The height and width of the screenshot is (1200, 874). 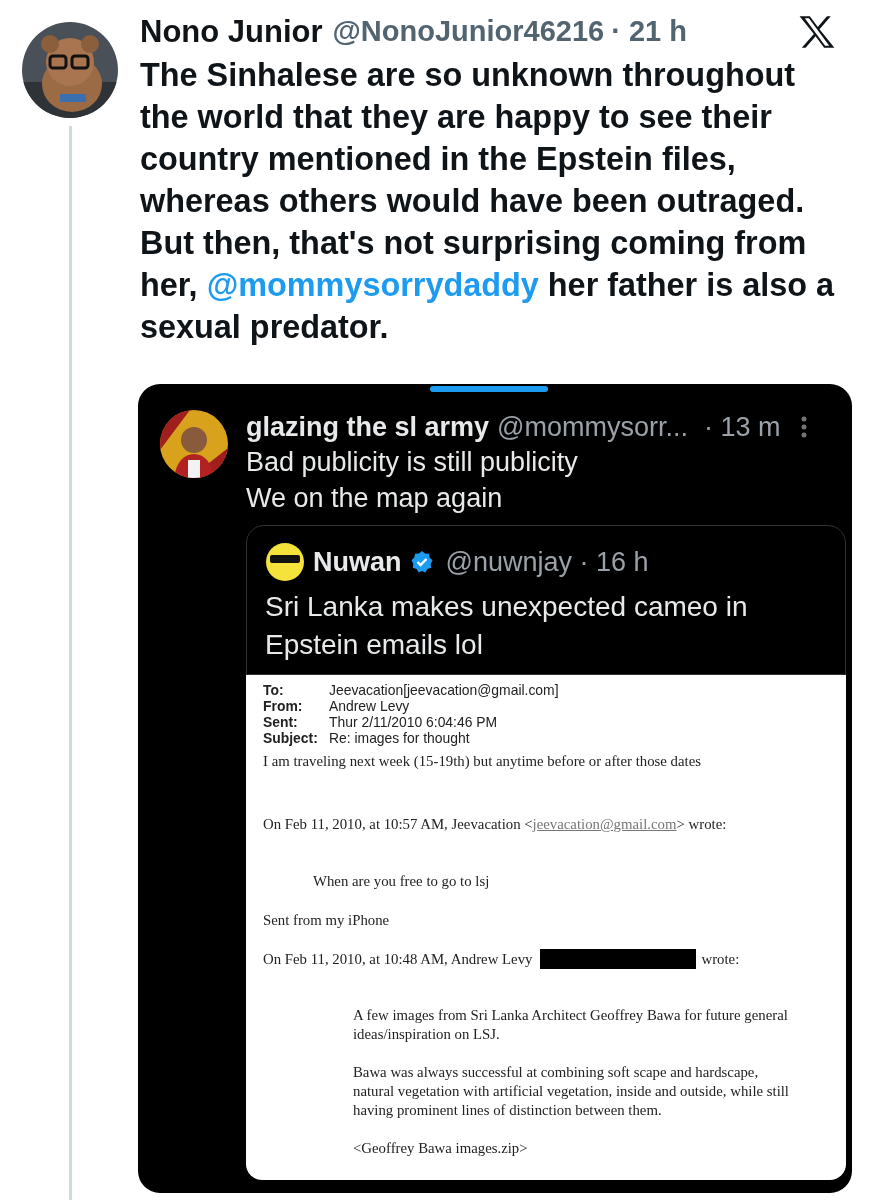 I want to click on author-name: Nuwan, so click(x=357, y=562).